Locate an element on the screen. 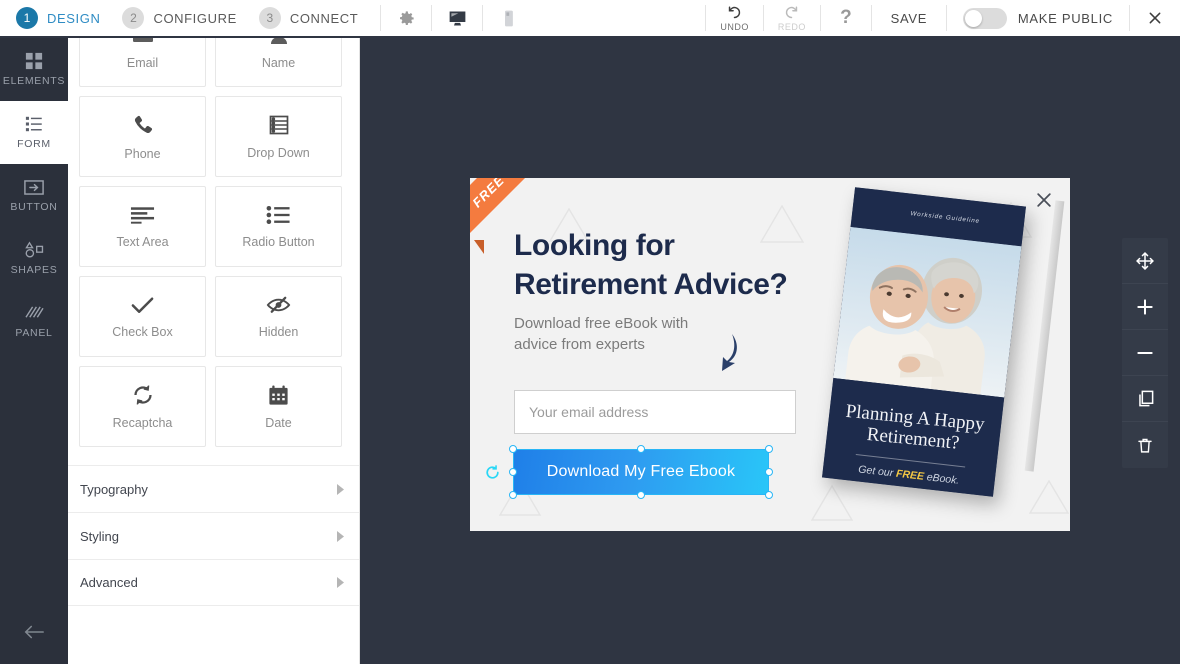  zoom-in-tool is located at coordinates (1145, 307).